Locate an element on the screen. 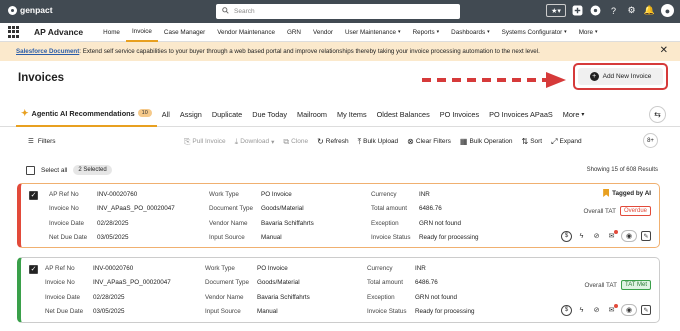 Image resolution: width=680 pixels, height=331 pixels. nav-item-case-manager: Case Manager is located at coordinates (184, 32).